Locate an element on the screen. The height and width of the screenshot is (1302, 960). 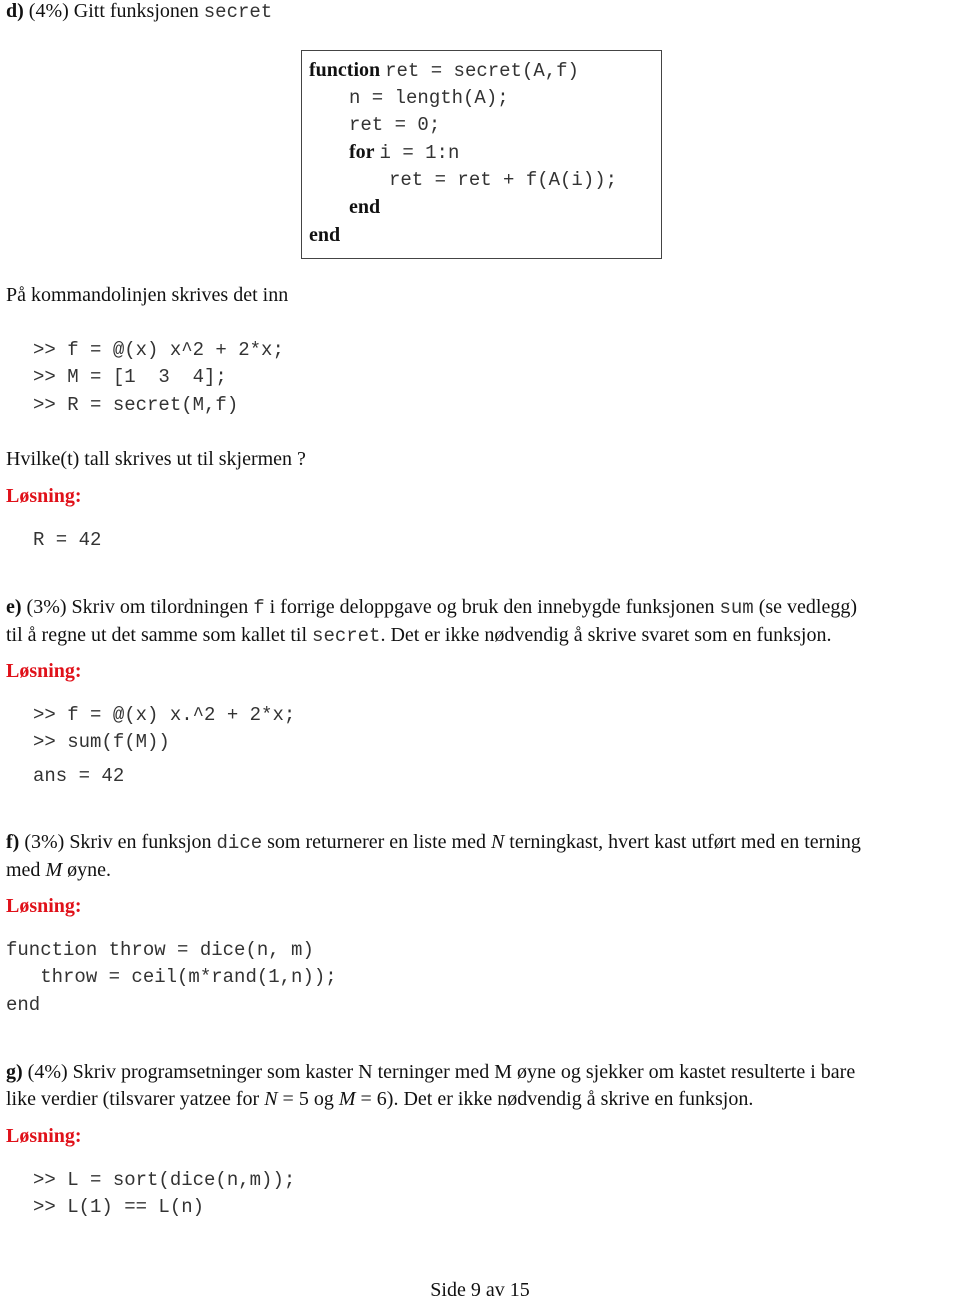
code-line: function ret = secret(A,f) is located at coordinates (444, 70).